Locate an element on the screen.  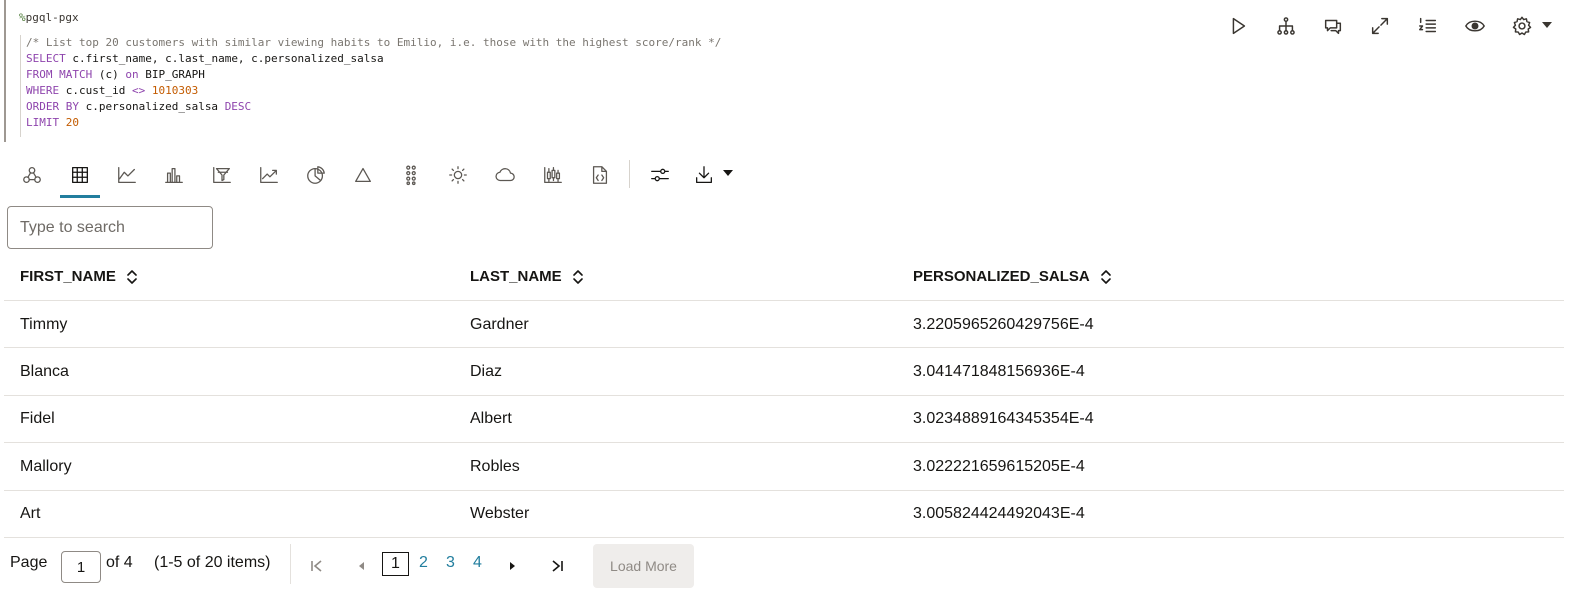
table-header: FIRST_NAME LAST_NAME PERSONALIZED_SALSA is located at coordinates (784, 276).